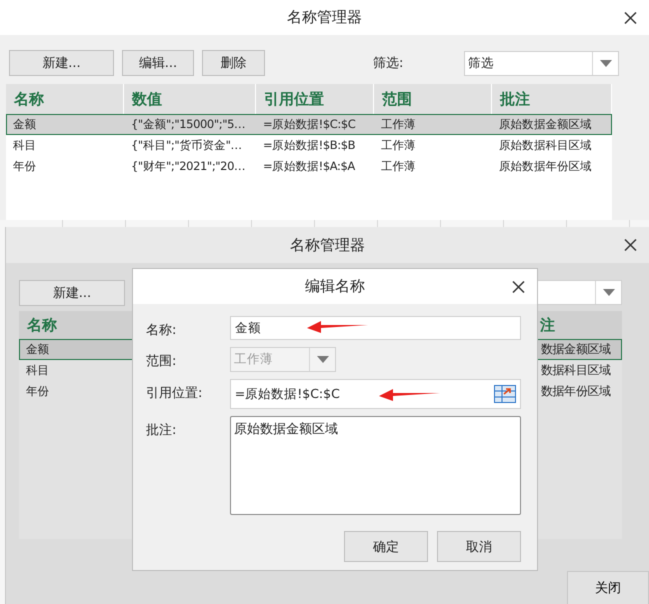 This screenshot has width=649, height=604. I want to click on table-cell-text: =原始数据!$C:$C, so click(309, 124).